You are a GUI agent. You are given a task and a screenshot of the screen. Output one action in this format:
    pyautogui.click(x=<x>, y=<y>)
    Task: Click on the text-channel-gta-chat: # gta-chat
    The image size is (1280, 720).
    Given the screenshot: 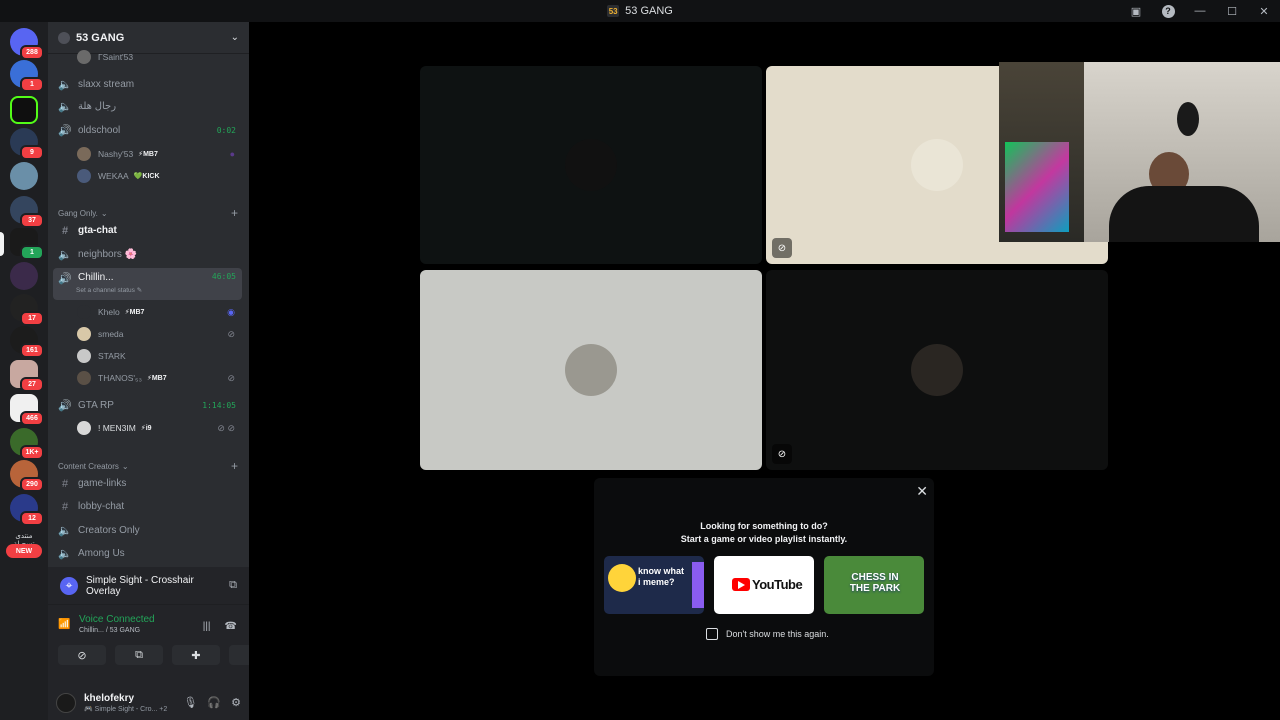 What is the action you would take?
    pyautogui.click(x=147, y=230)
    